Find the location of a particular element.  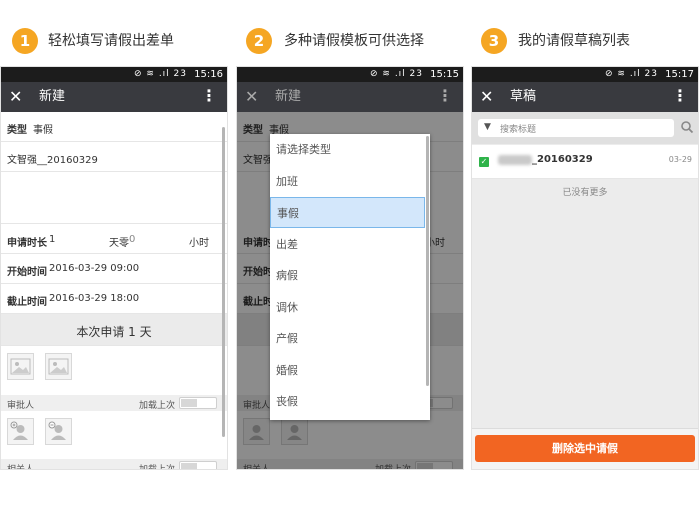

search-icon is located at coordinates (687, 127).